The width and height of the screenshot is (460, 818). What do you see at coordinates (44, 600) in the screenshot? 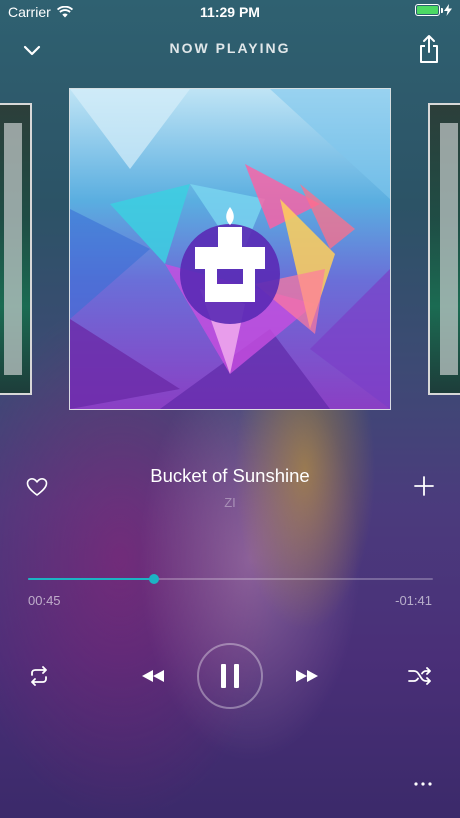
I see `elapsed-time: 00:45` at bounding box center [44, 600].